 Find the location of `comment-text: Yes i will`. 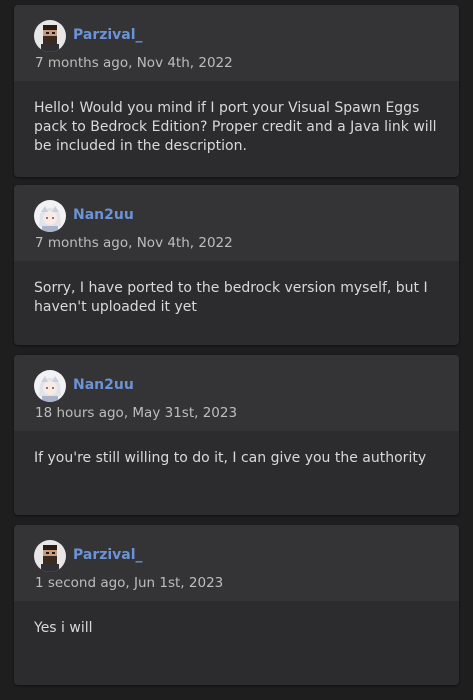

comment-text: Yes i will is located at coordinates (63, 628).